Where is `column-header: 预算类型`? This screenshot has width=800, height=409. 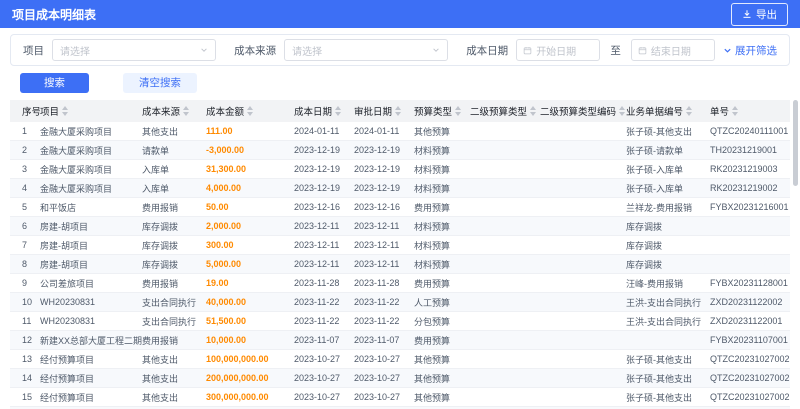 column-header: 预算类型 is located at coordinates (442, 111).